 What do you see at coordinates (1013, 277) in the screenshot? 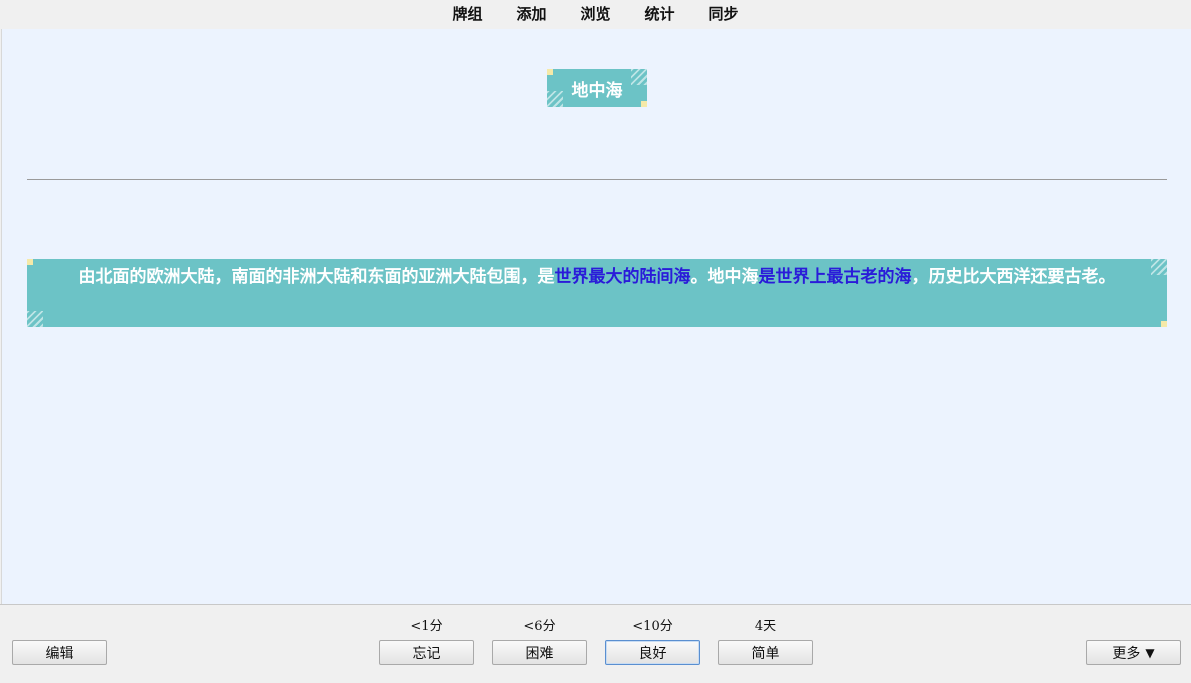
I see `answer-text: ，历史比大西洋还要古老。` at bounding box center [1013, 277].